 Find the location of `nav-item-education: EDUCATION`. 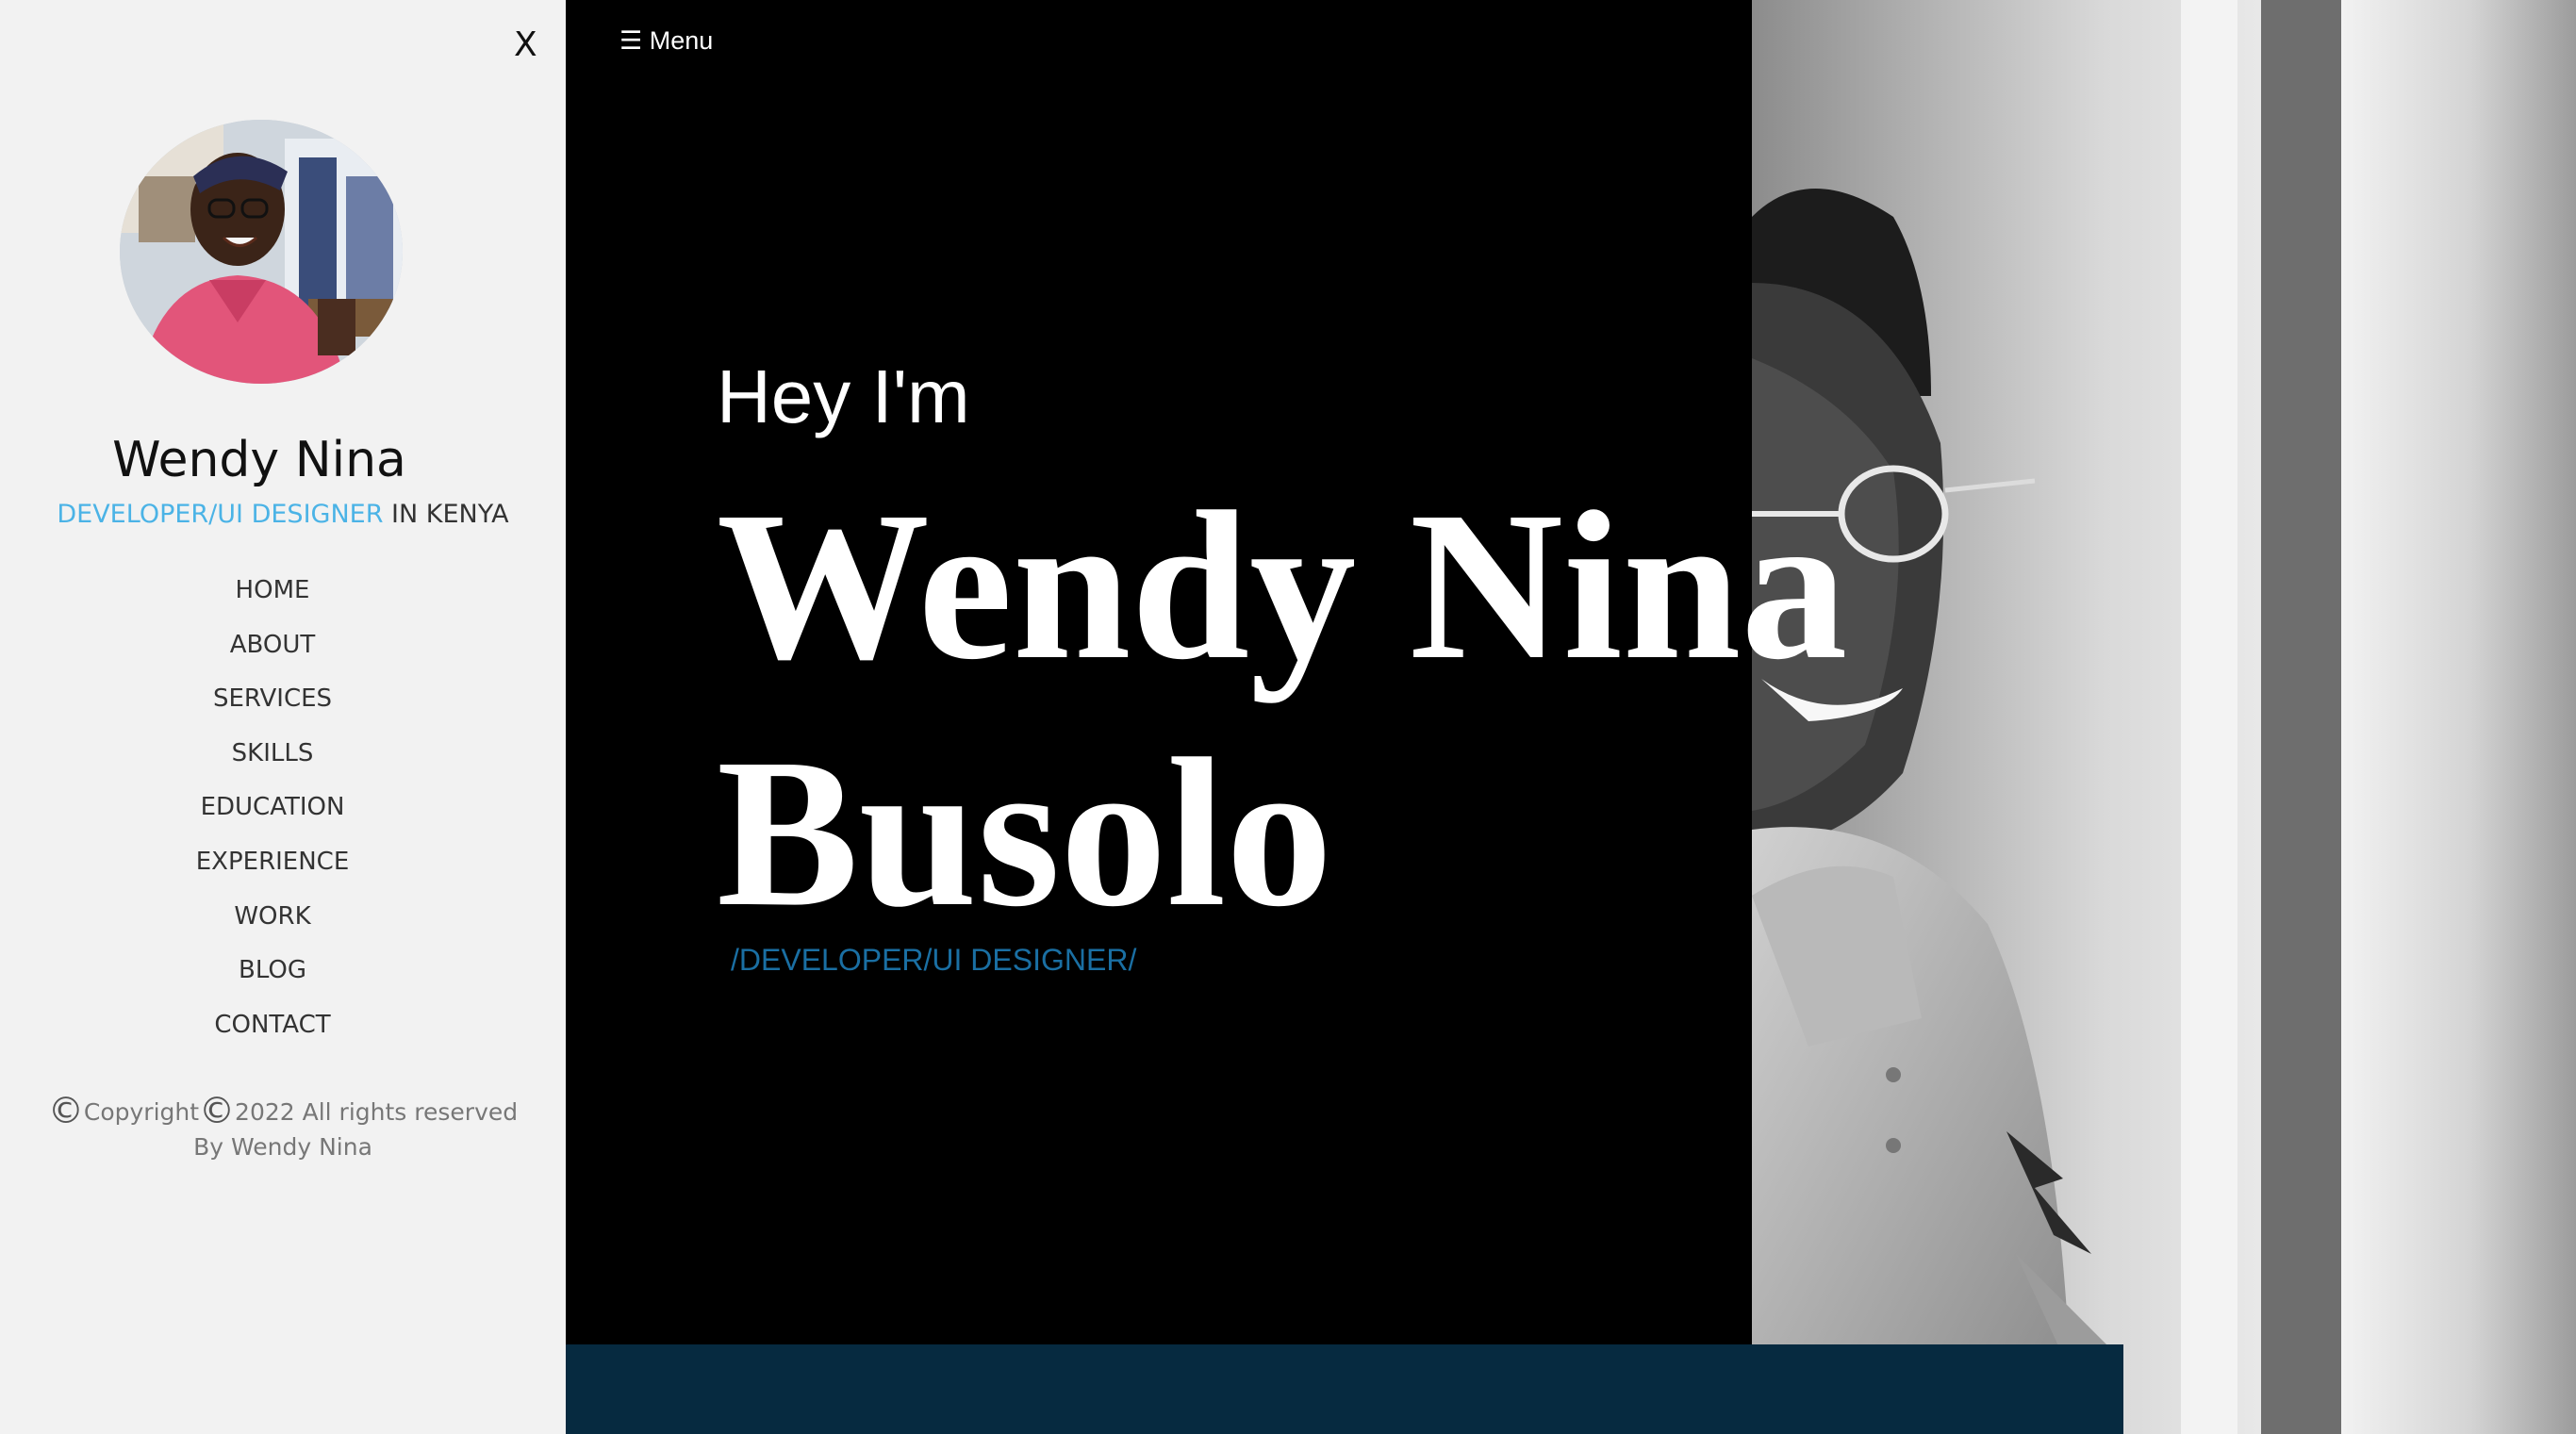

nav-item-education: EDUCATION is located at coordinates (272, 815).